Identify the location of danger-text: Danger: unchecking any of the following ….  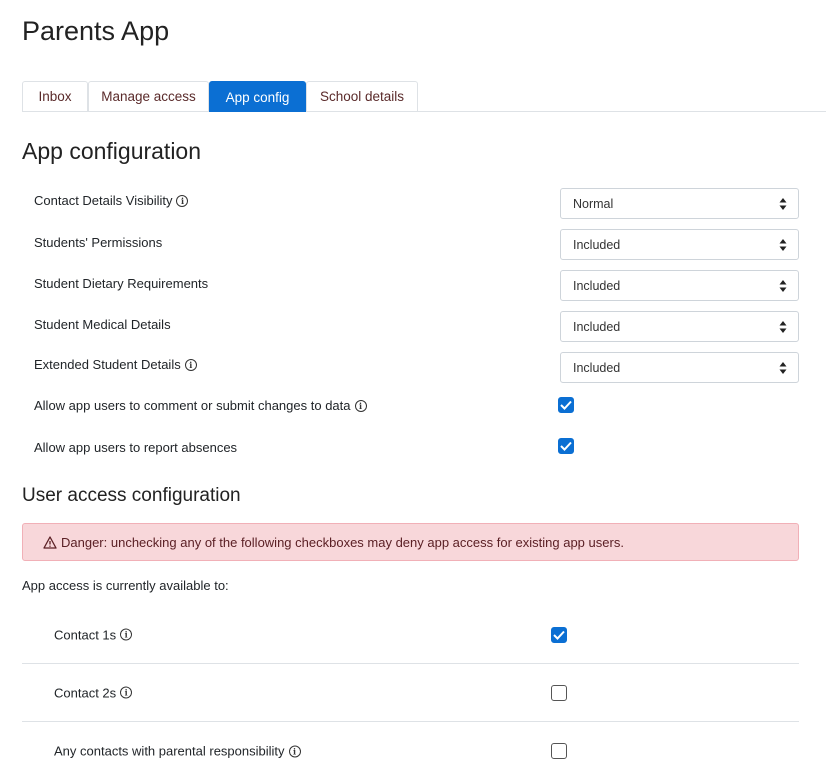
(342, 542).